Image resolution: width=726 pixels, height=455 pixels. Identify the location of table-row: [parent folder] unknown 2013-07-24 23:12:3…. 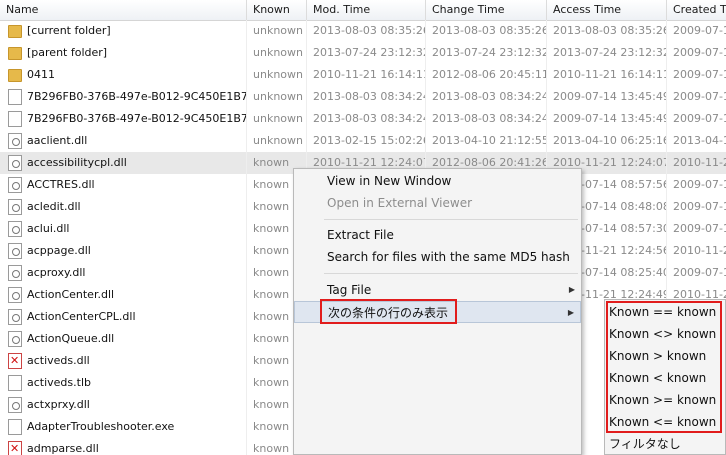
(363, 53).